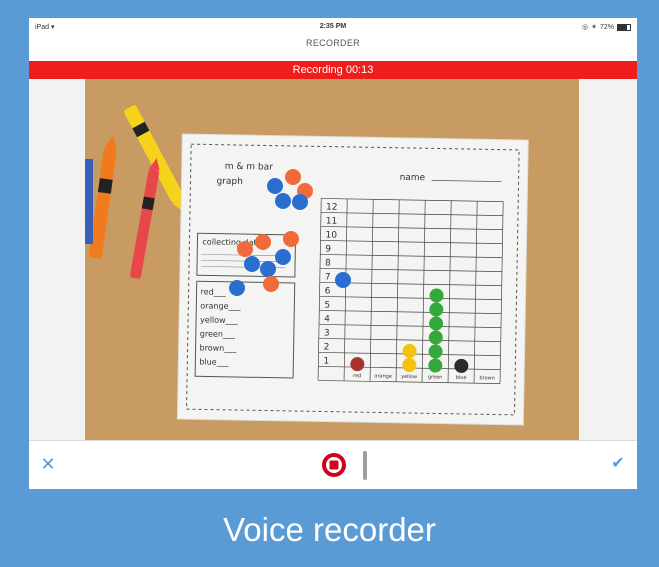 Image resolution: width=659 pixels, height=567 pixels. What do you see at coordinates (89, 201) in the screenshot?
I see `crayon-blue` at bounding box center [89, 201].